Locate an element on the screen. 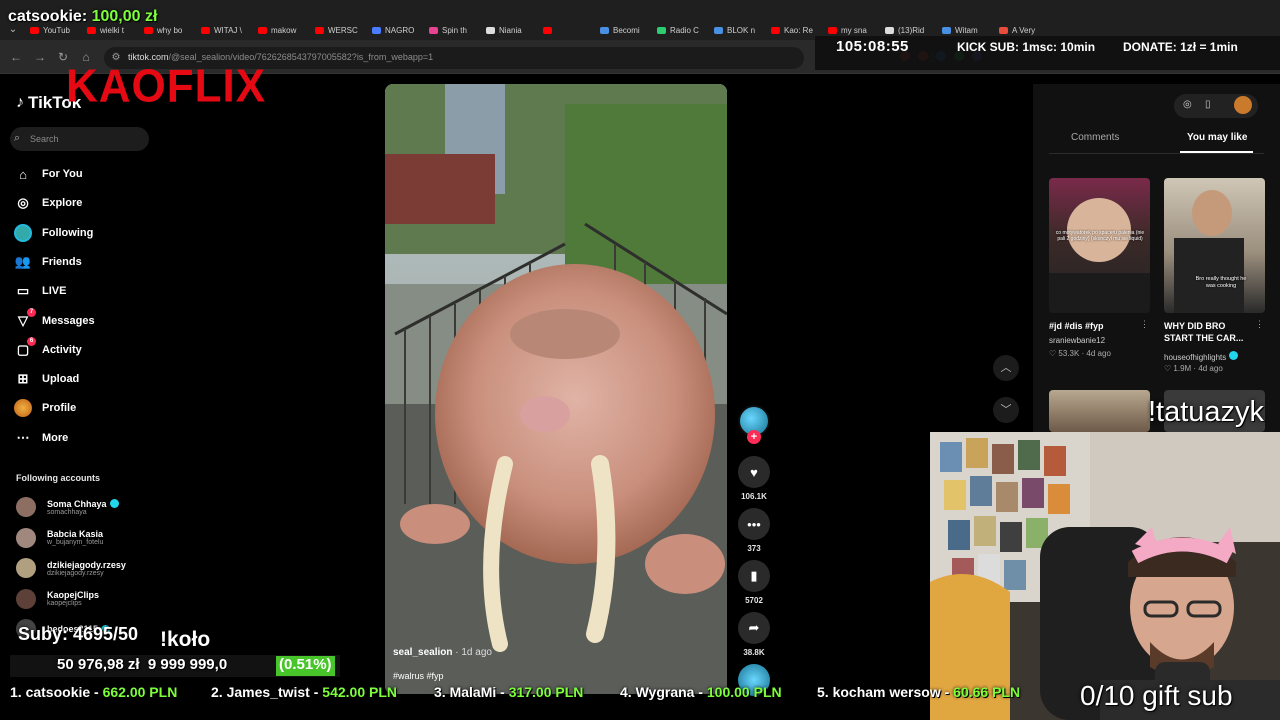  tab-label: WERSC is located at coordinates (343, 30).